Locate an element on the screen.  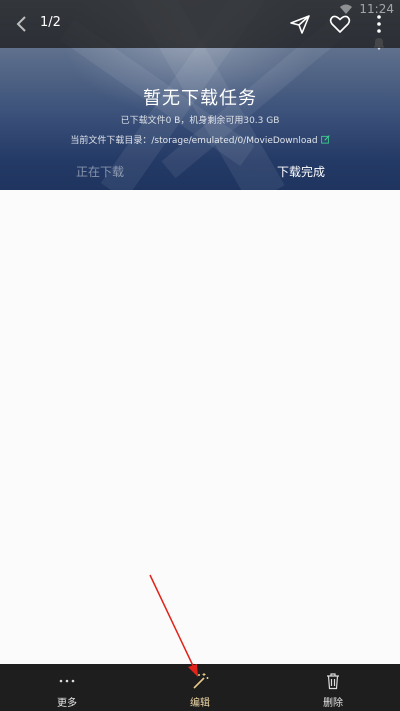
download-dir-label: 当前文件下载目录： is located at coordinates (111, 141).